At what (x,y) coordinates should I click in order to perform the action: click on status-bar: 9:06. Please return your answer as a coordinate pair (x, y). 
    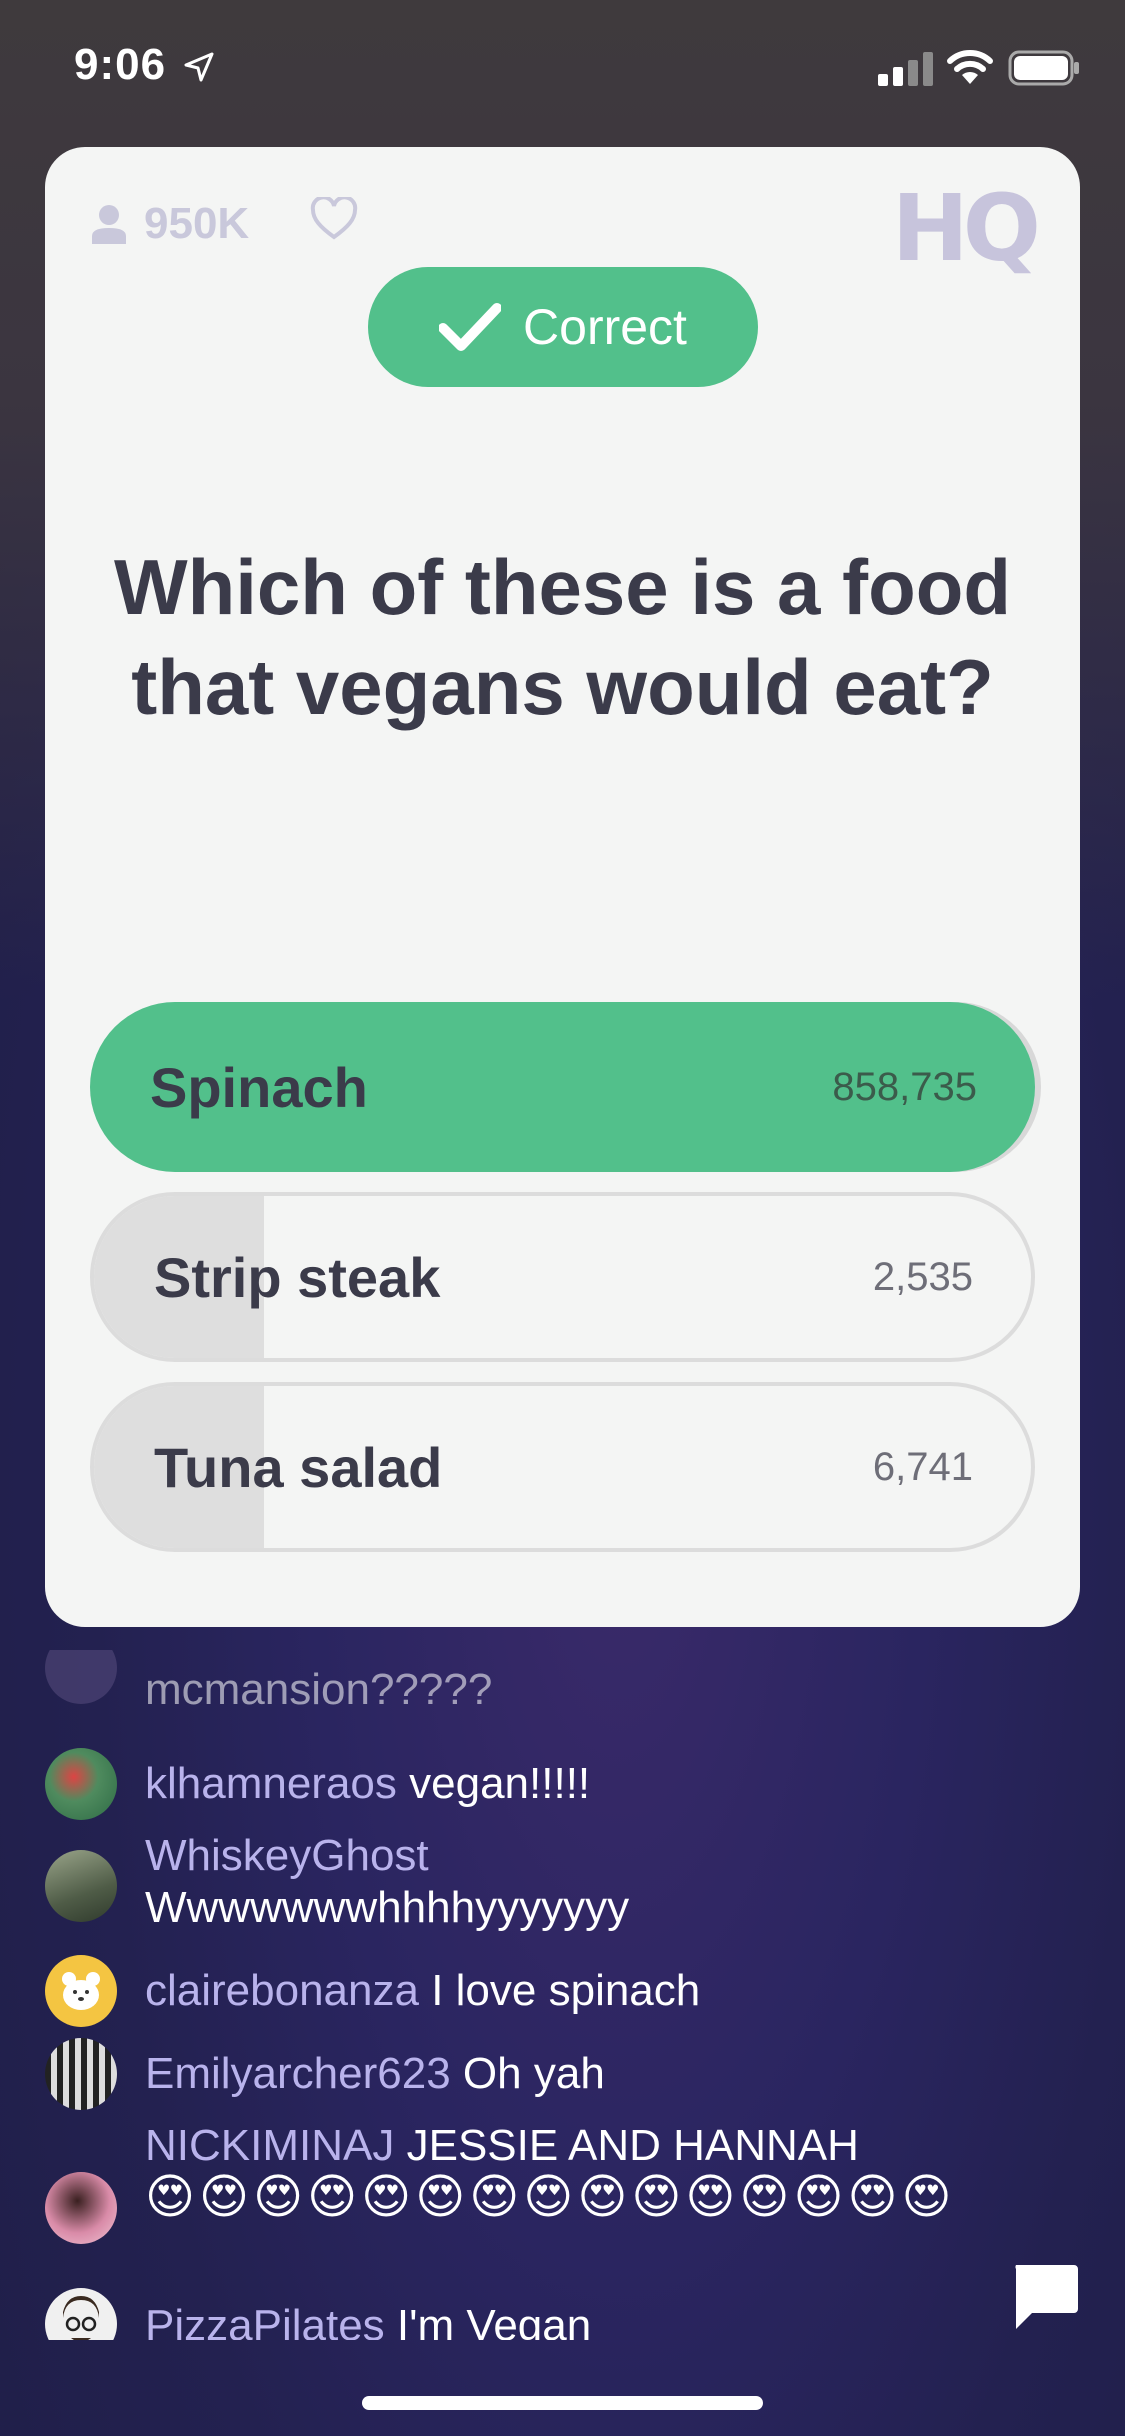
    Looking at the image, I should click on (562, 70).